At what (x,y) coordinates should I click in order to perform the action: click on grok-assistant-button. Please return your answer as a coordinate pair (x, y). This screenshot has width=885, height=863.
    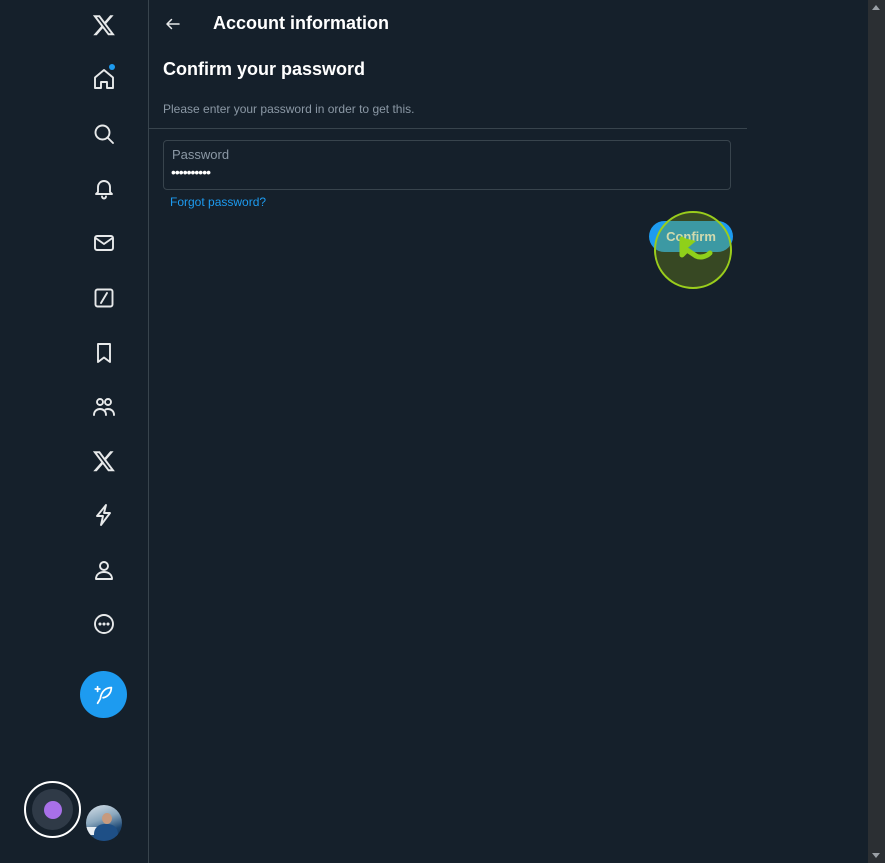
    Looking at the image, I should click on (52, 809).